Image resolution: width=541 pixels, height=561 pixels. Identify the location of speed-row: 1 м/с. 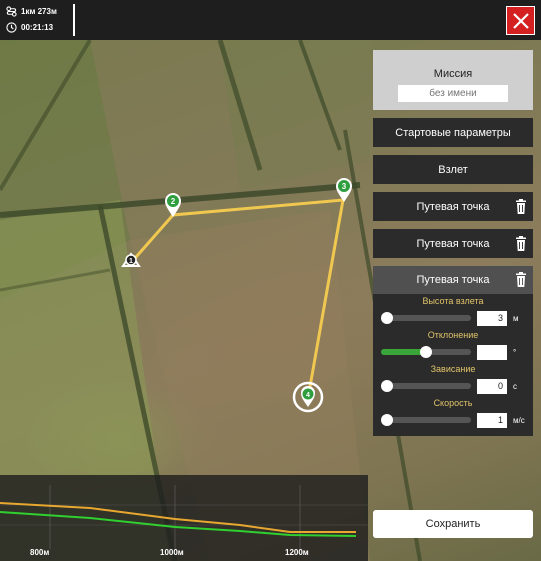
(453, 423).